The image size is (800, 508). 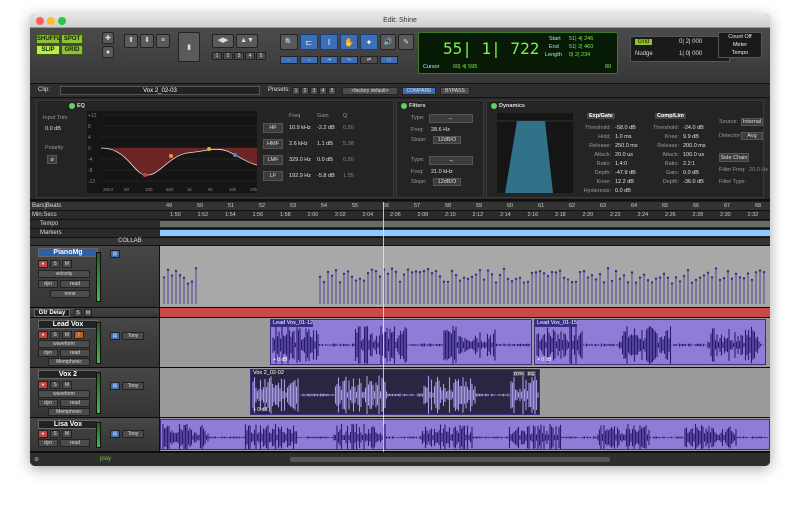 I want to click on down-arrow-icon: ⬇, so click(x=147, y=41).